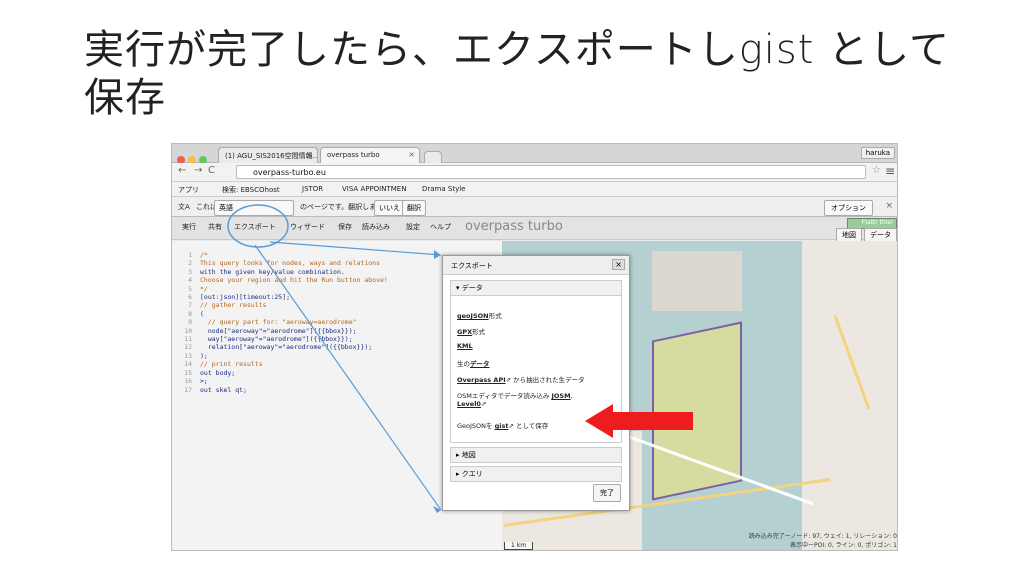  I want to click on slide-title: 実行が完了したら、エクスポートしgist として保存, so click(517, 74).